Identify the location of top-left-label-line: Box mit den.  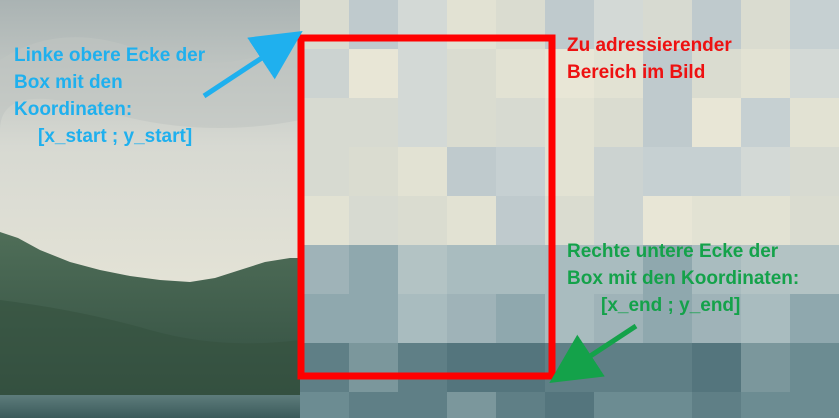
(68, 82).